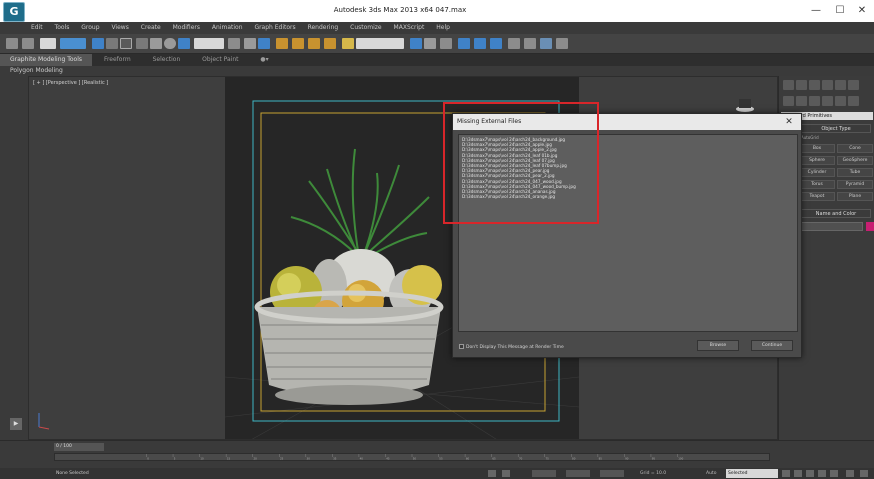 This screenshot has width=874, height=479. What do you see at coordinates (816, 11) in the screenshot?
I see `minimize-button: —` at bounding box center [816, 11].